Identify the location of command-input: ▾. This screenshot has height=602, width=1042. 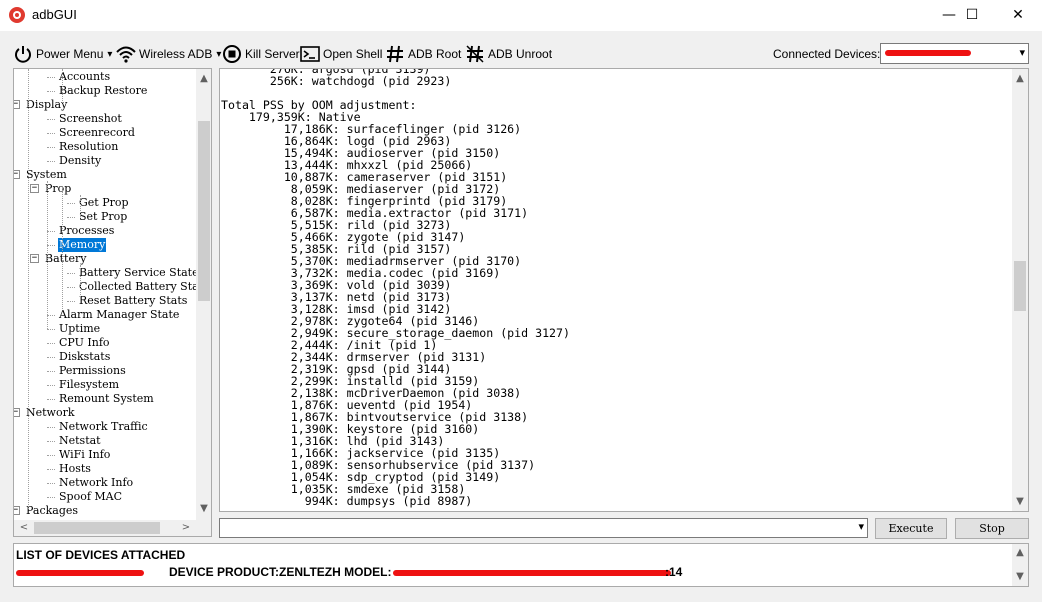
(543, 528).